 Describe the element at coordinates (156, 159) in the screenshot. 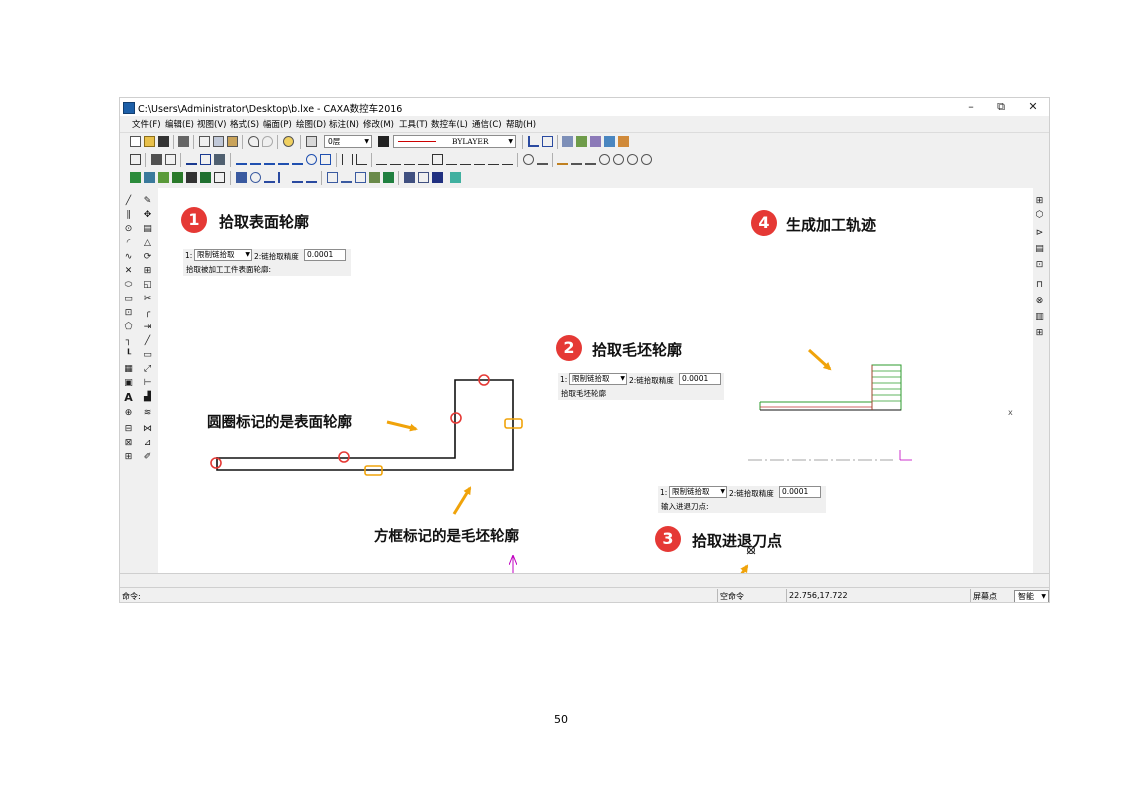

I see `window-icon` at that location.